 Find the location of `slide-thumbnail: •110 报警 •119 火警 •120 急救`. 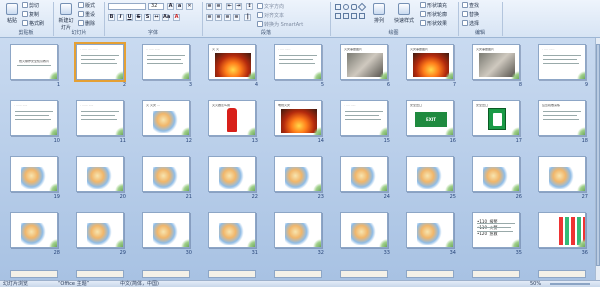

slide-thumbnail: •110 报警 •119 火警 •120 急救 is located at coordinates (496, 230).